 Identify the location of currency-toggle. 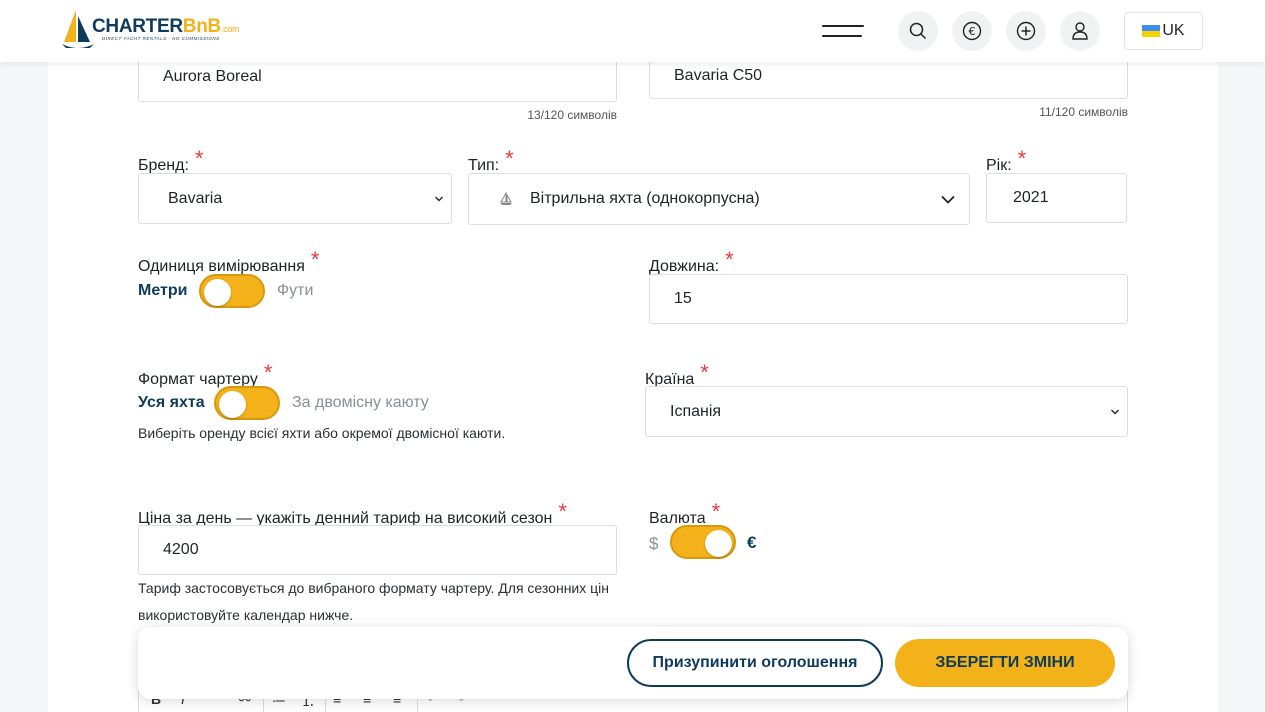
(703, 542).